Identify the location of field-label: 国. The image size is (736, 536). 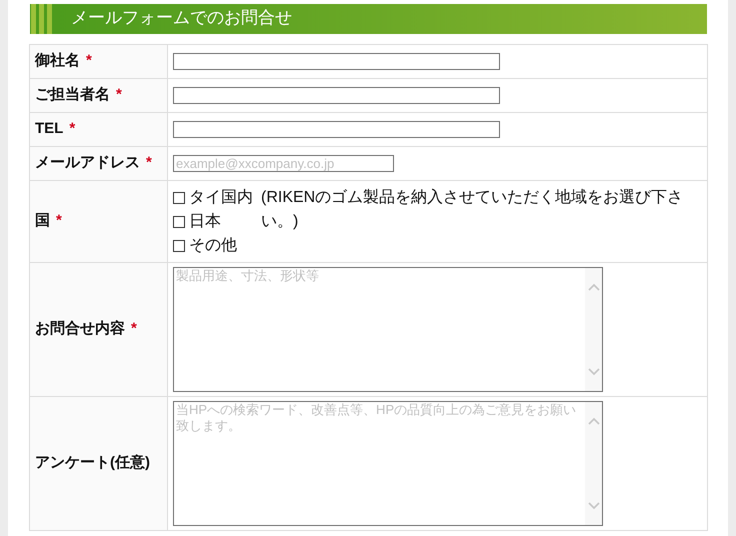
(42, 221).